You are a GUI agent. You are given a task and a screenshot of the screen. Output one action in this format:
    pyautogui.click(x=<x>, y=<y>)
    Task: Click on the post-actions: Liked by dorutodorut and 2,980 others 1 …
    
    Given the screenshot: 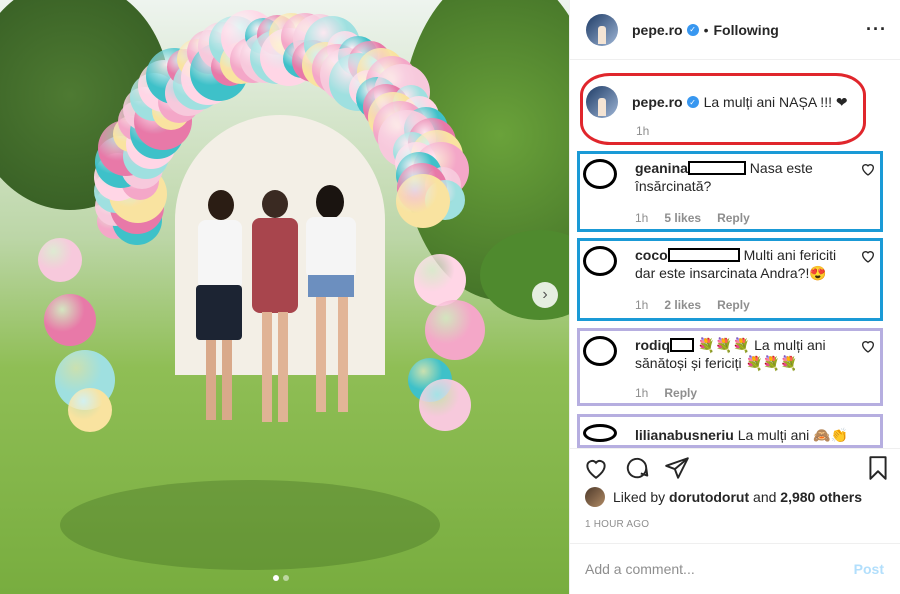 What is the action you would take?
    pyautogui.click(x=734, y=498)
    